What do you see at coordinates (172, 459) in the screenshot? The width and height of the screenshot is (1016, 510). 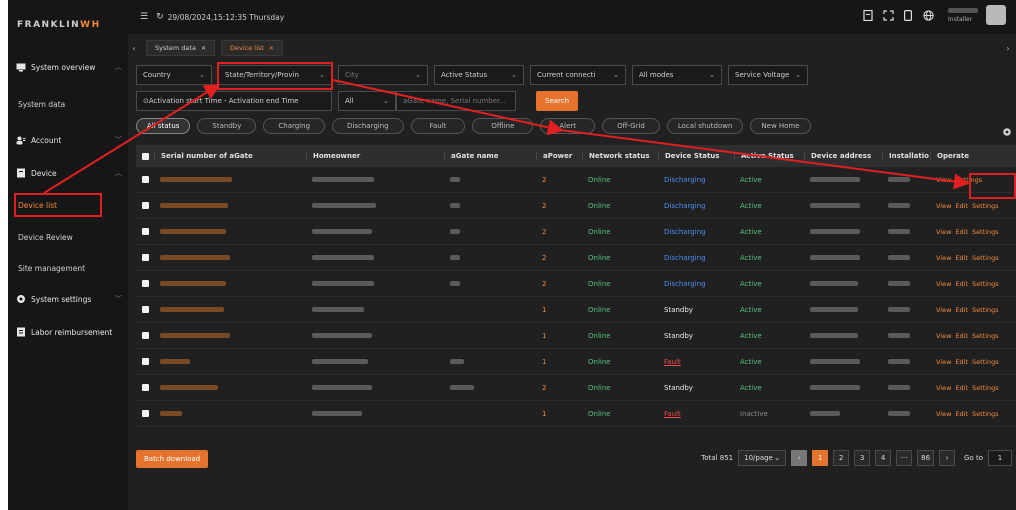 I see `batch-download-button: Batch download` at bounding box center [172, 459].